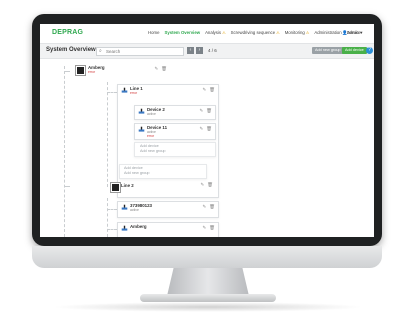 The image size is (414, 333). What do you see at coordinates (168, 90) in the screenshot?
I see `node-header: Line 1 error ✎ 🗑` at bounding box center [168, 90].